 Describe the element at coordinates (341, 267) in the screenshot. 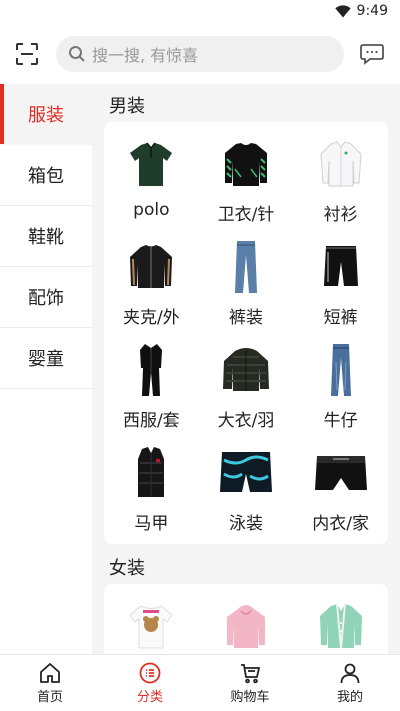

I see `shorts-icon` at that location.